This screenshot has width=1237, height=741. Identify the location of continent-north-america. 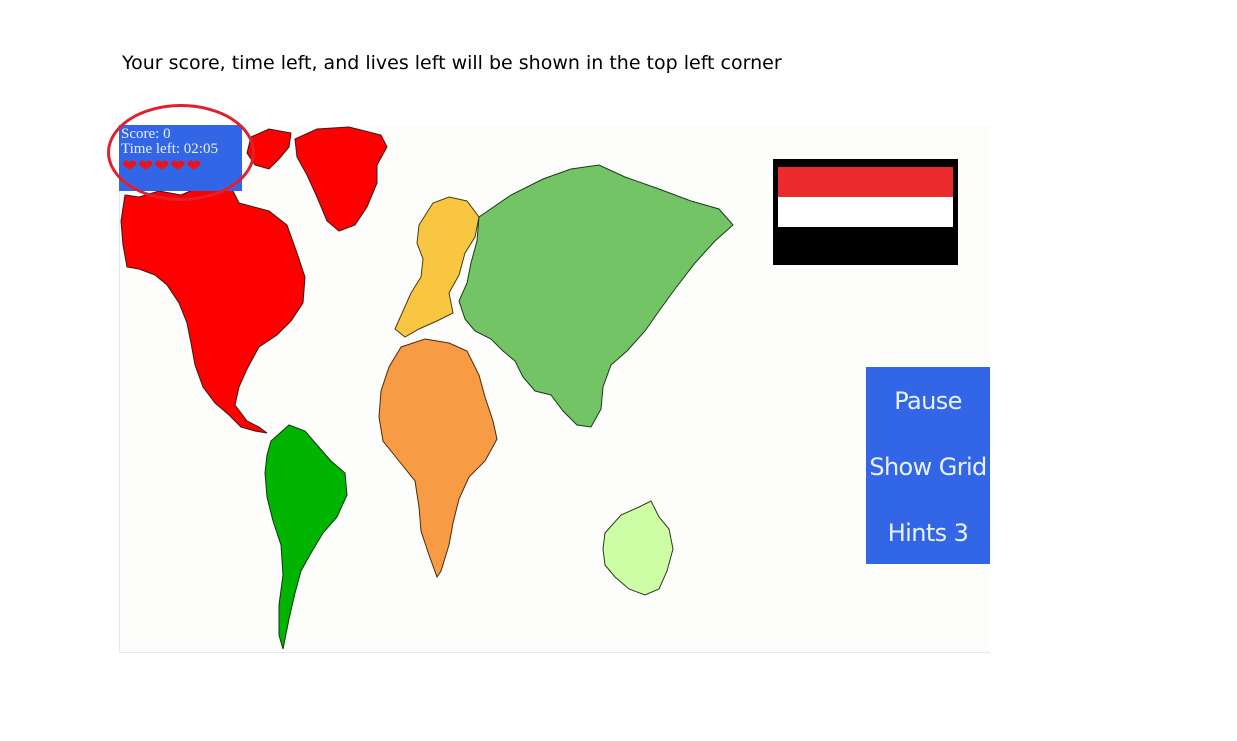
(213, 308).